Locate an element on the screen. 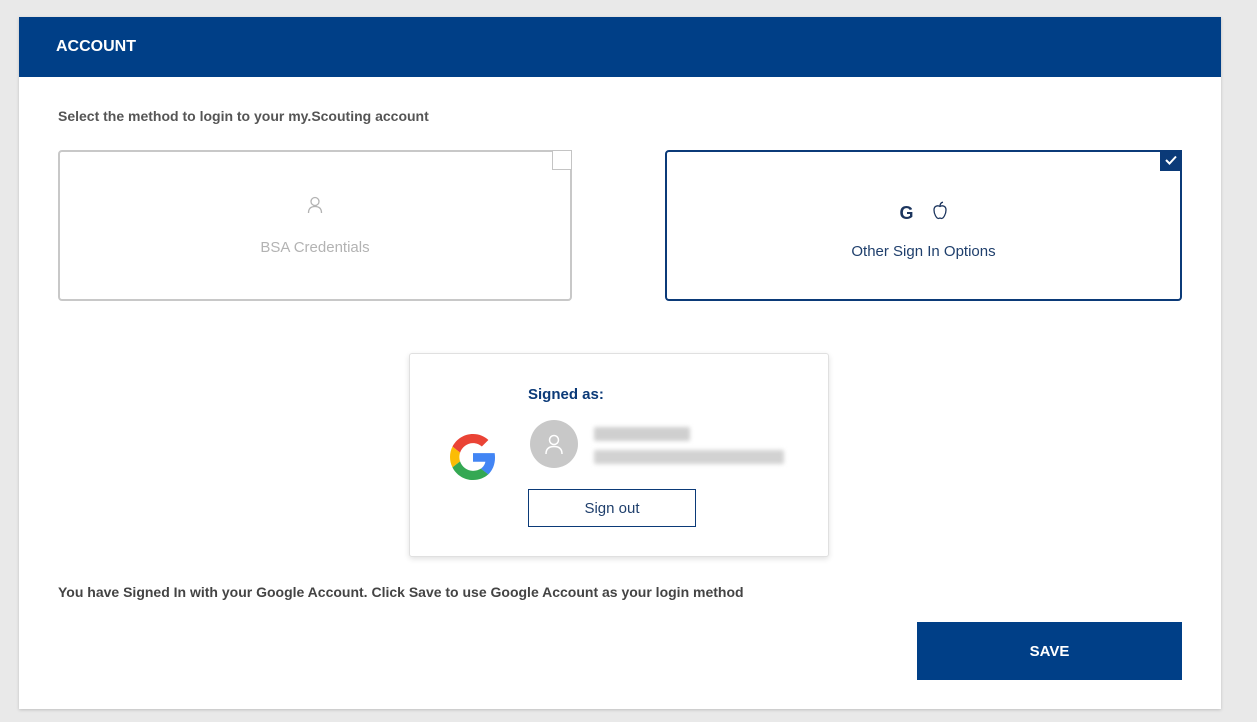  signed-as-label: Signed as: is located at coordinates (566, 394).